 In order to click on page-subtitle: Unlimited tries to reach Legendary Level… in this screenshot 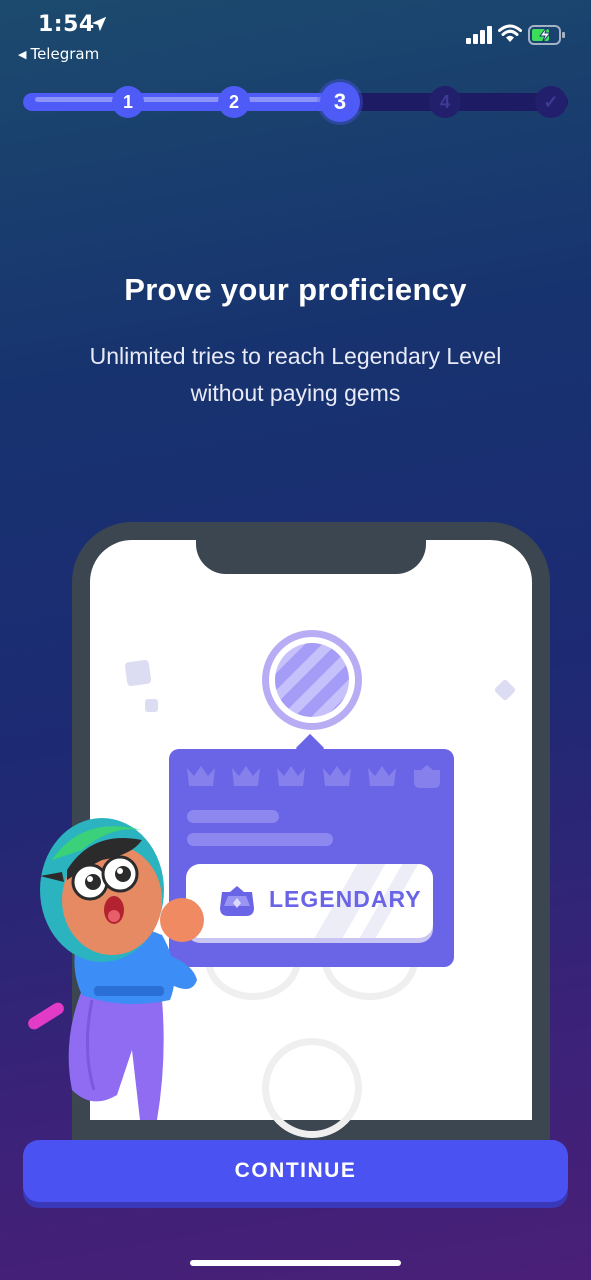, I will do `click(295, 375)`.